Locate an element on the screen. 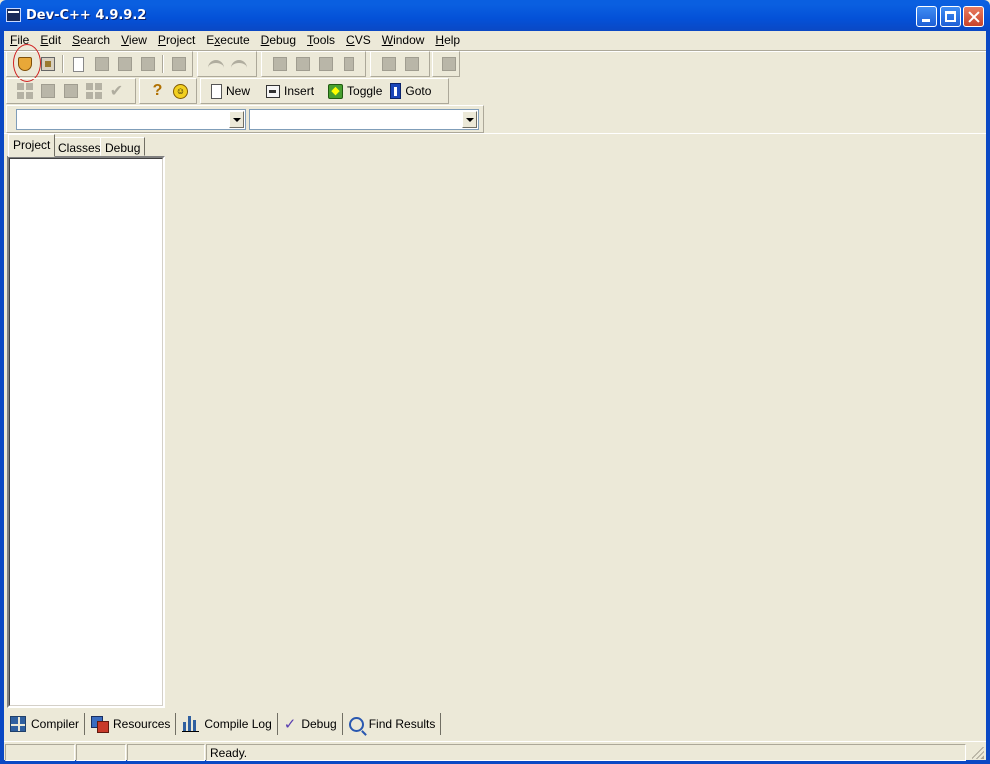  compile-run-button is located at coordinates (70, 91).